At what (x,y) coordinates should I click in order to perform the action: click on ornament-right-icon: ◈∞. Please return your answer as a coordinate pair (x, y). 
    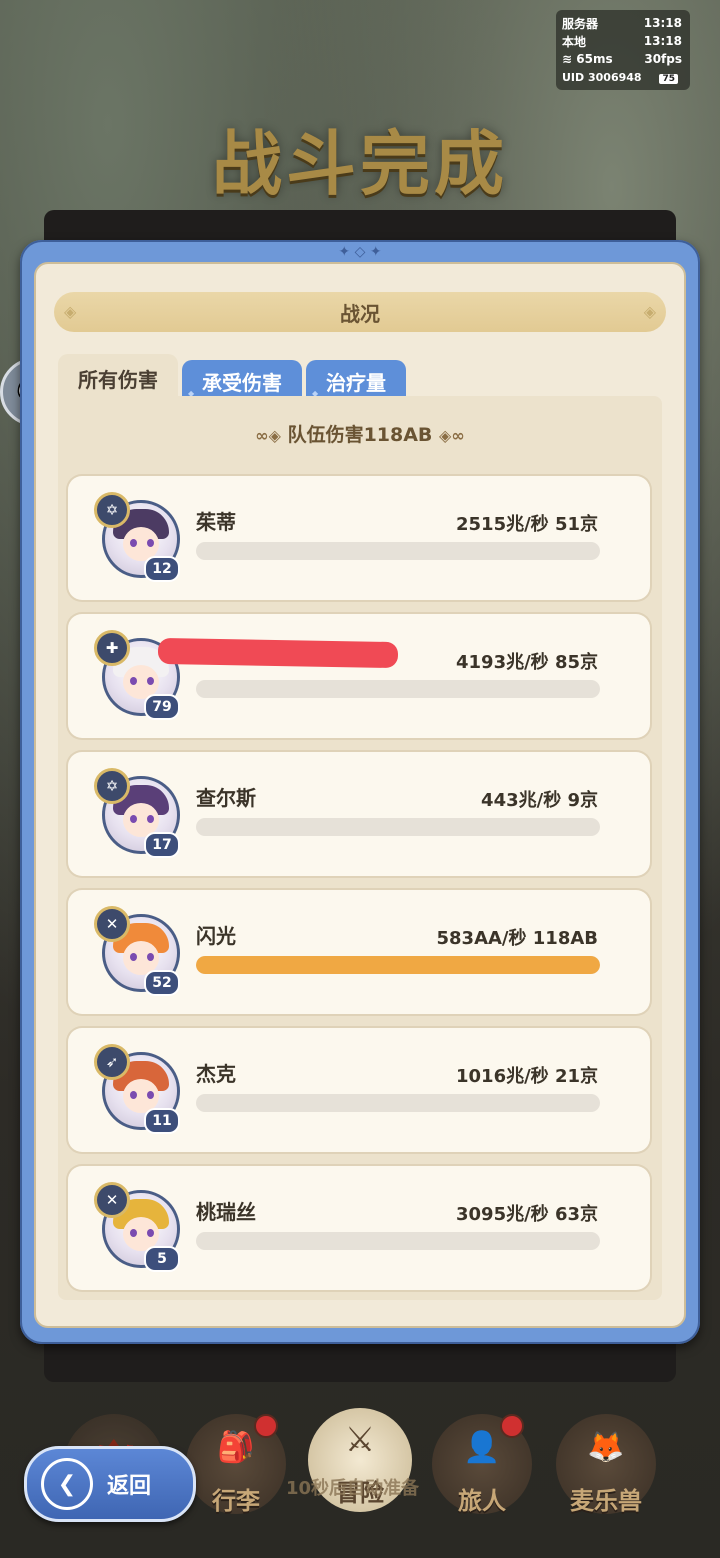
    Looking at the image, I should click on (452, 435).